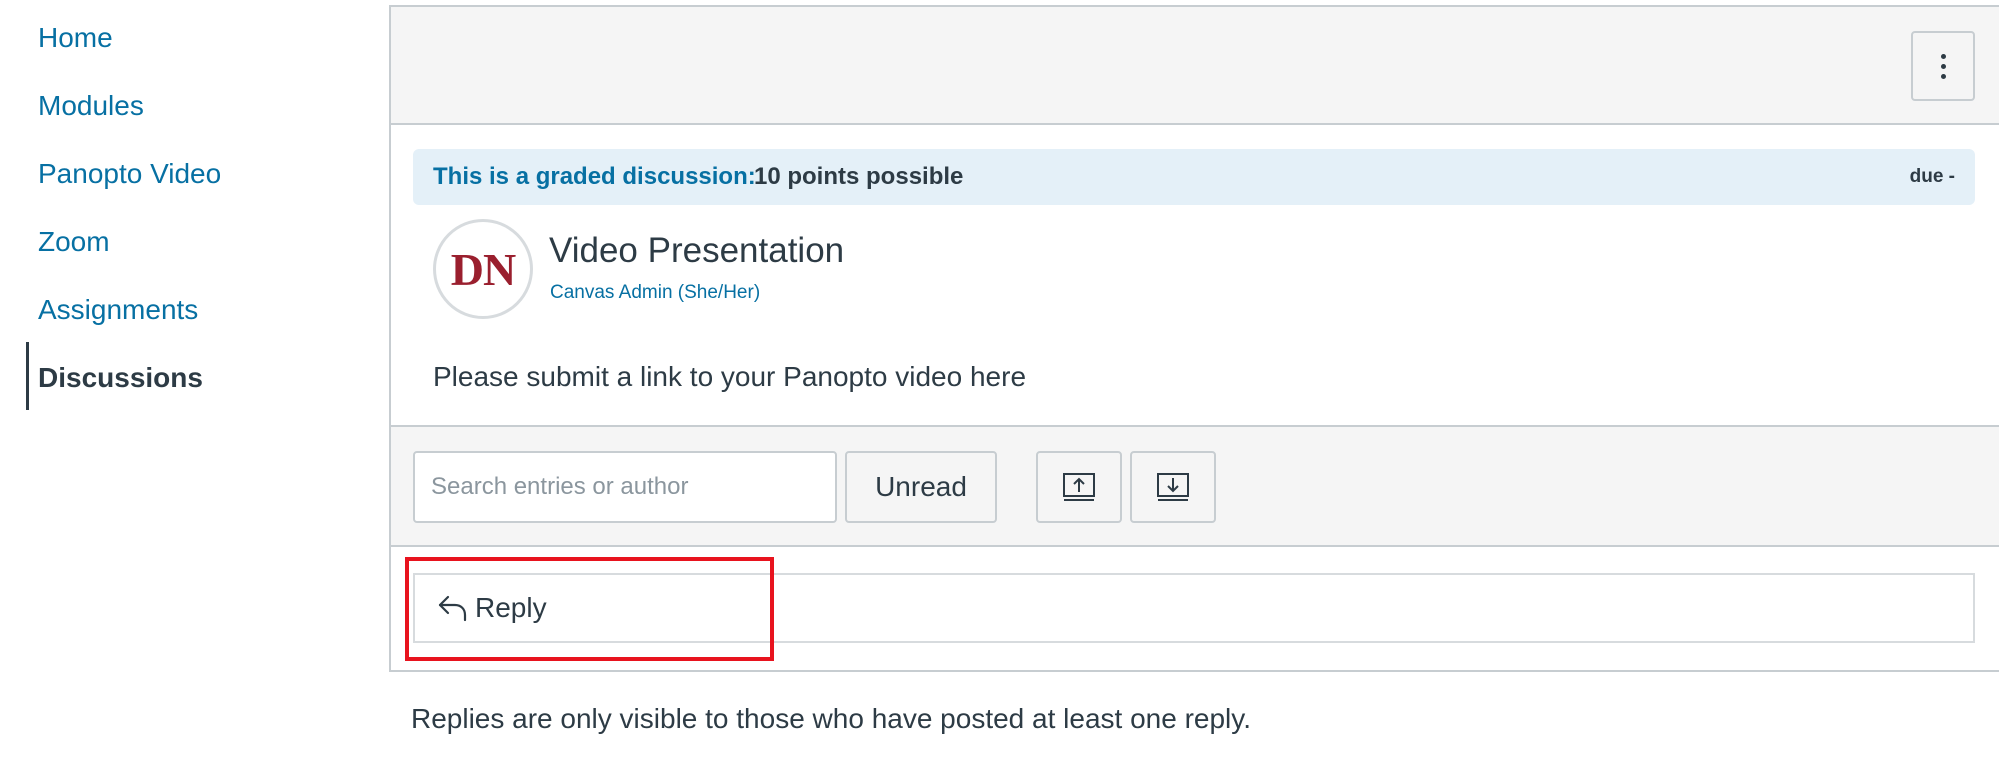  I want to click on expand-threads-button, so click(1079, 487).